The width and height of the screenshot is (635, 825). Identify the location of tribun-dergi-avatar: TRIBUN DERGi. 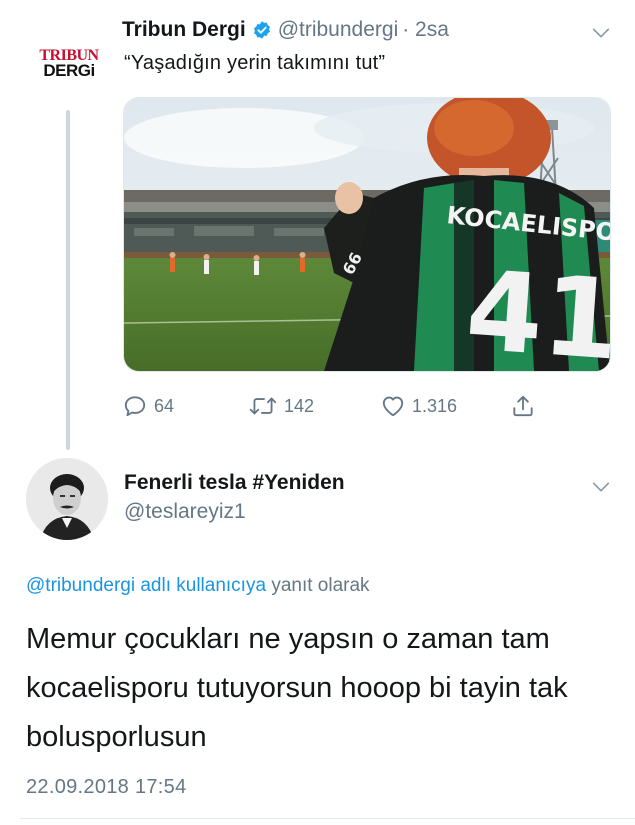
(69, 63).